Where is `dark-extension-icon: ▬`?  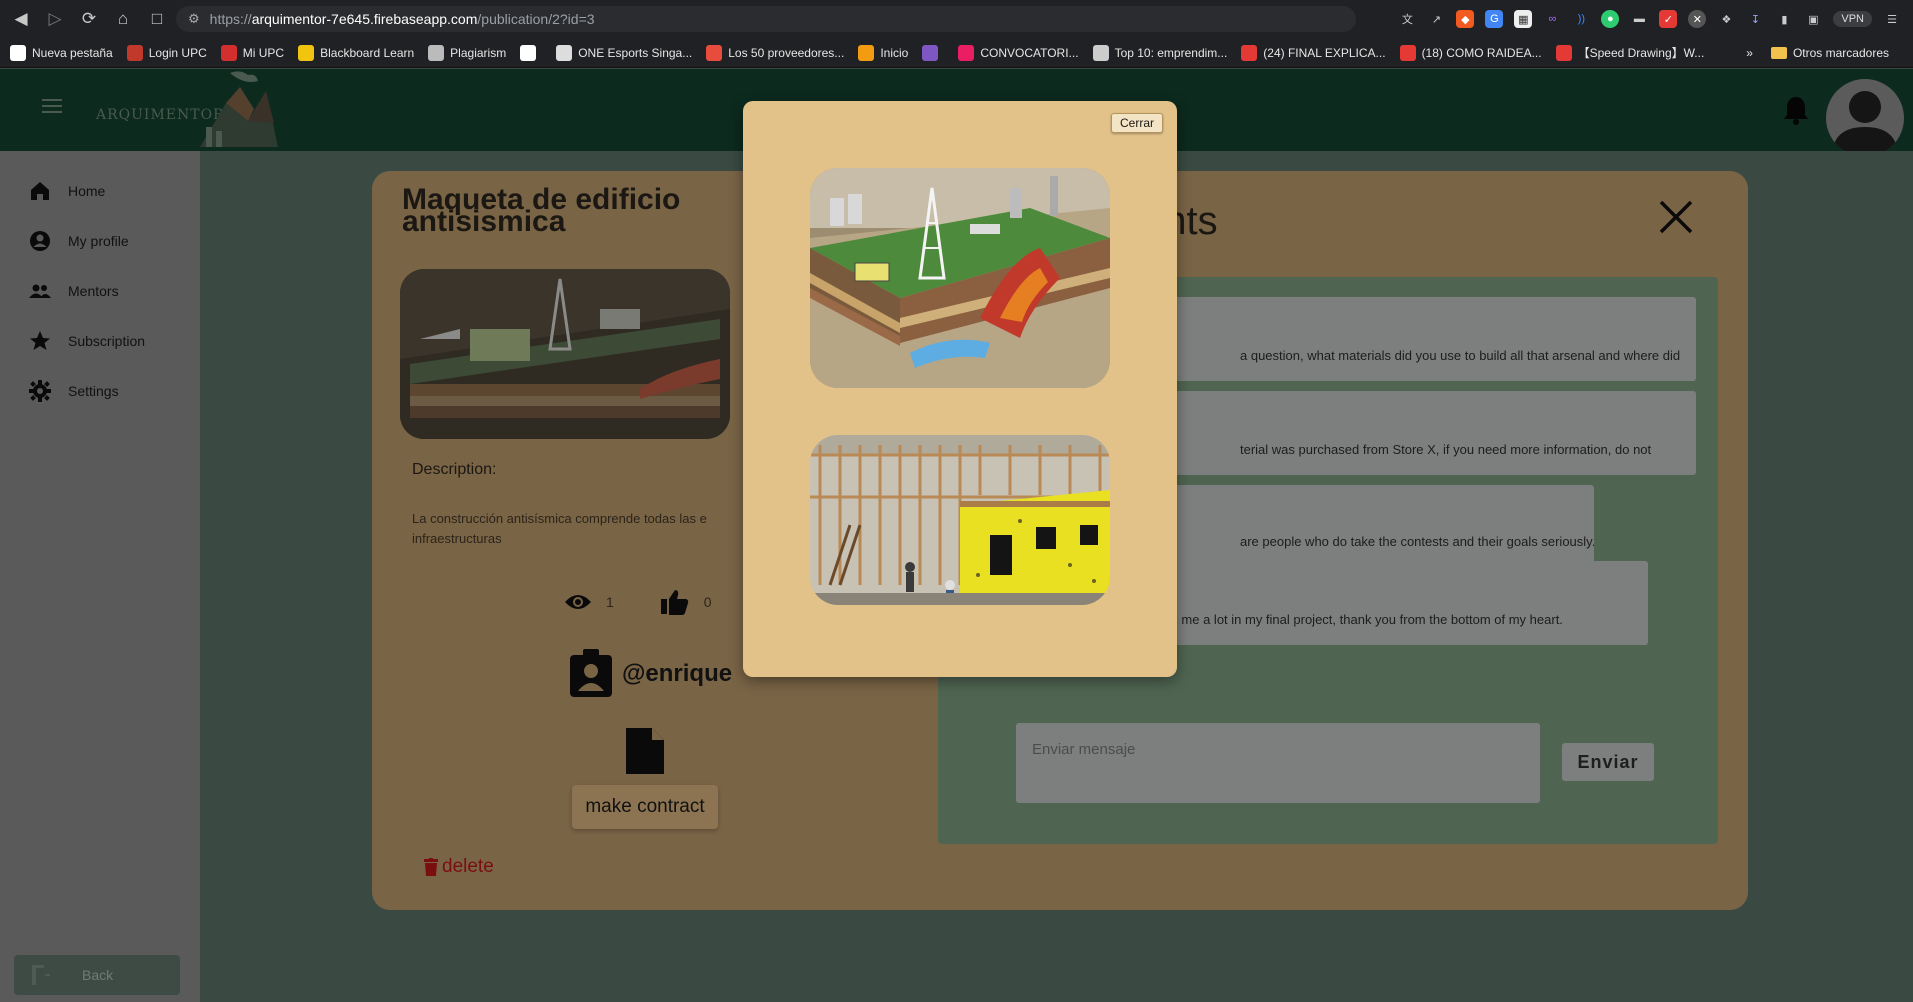
dark-extension-icon: ▬ is located at coordinates (1639, 19).